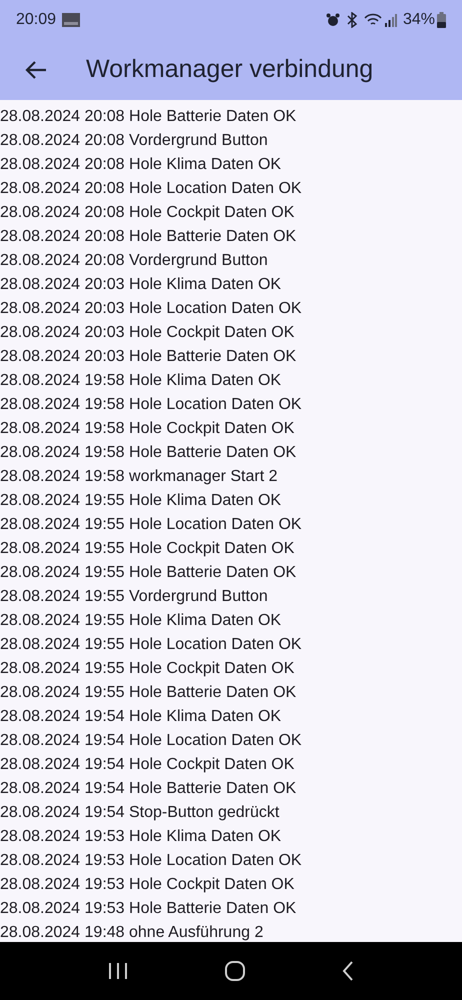 This screenshot has width=462, height=1000. I want to click on recent-apps-icon, so click(118, 971).